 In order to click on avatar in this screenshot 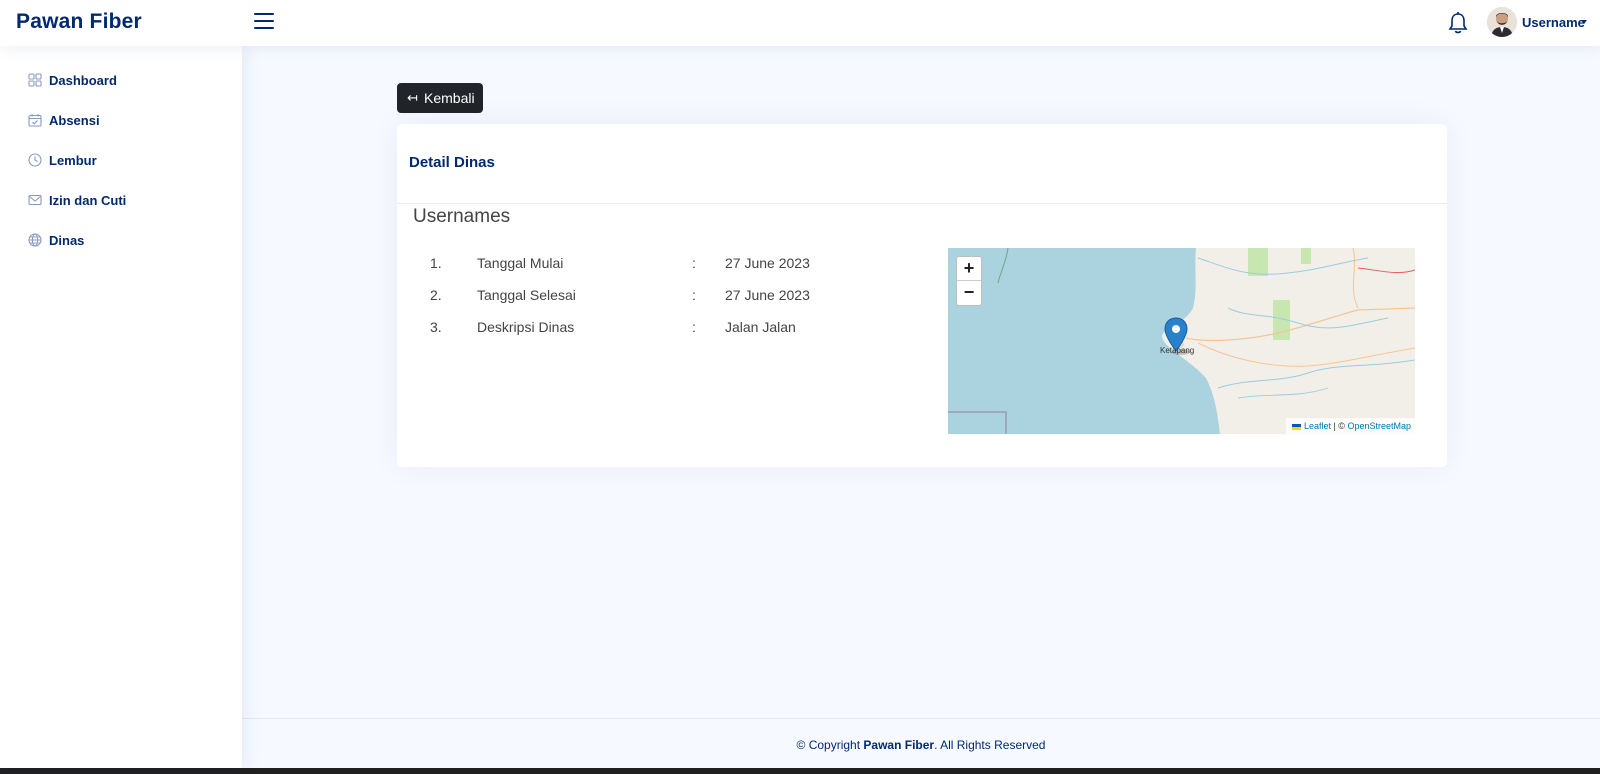, I will do `click(1502, 22)`.